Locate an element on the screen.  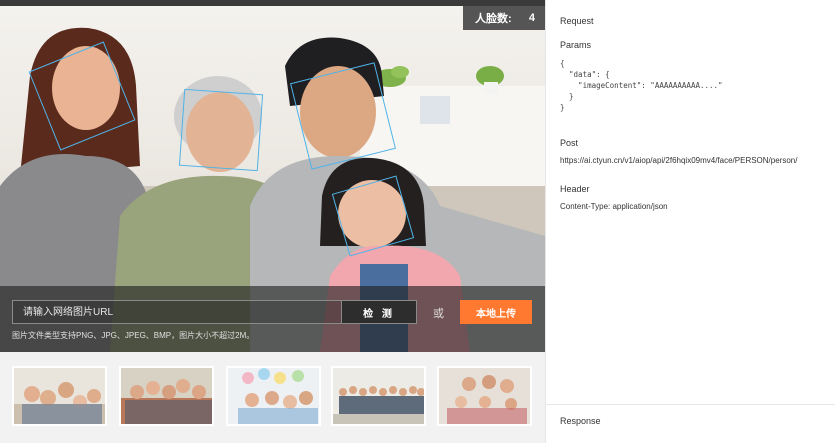
detect-button: 检 测 is located at coordinates (379, 312).